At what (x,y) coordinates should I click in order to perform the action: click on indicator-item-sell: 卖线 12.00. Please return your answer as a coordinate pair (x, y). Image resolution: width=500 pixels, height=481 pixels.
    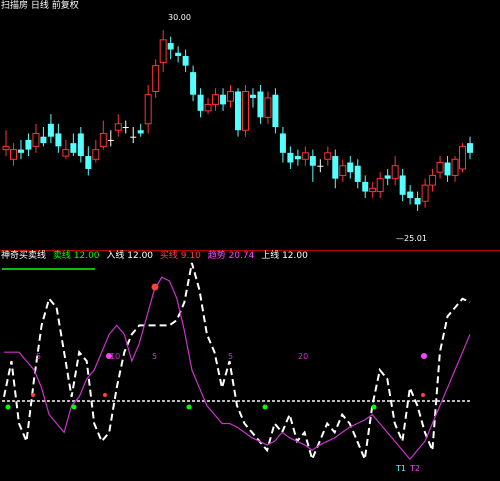
    Looking at the image, I should click on (76, 256).